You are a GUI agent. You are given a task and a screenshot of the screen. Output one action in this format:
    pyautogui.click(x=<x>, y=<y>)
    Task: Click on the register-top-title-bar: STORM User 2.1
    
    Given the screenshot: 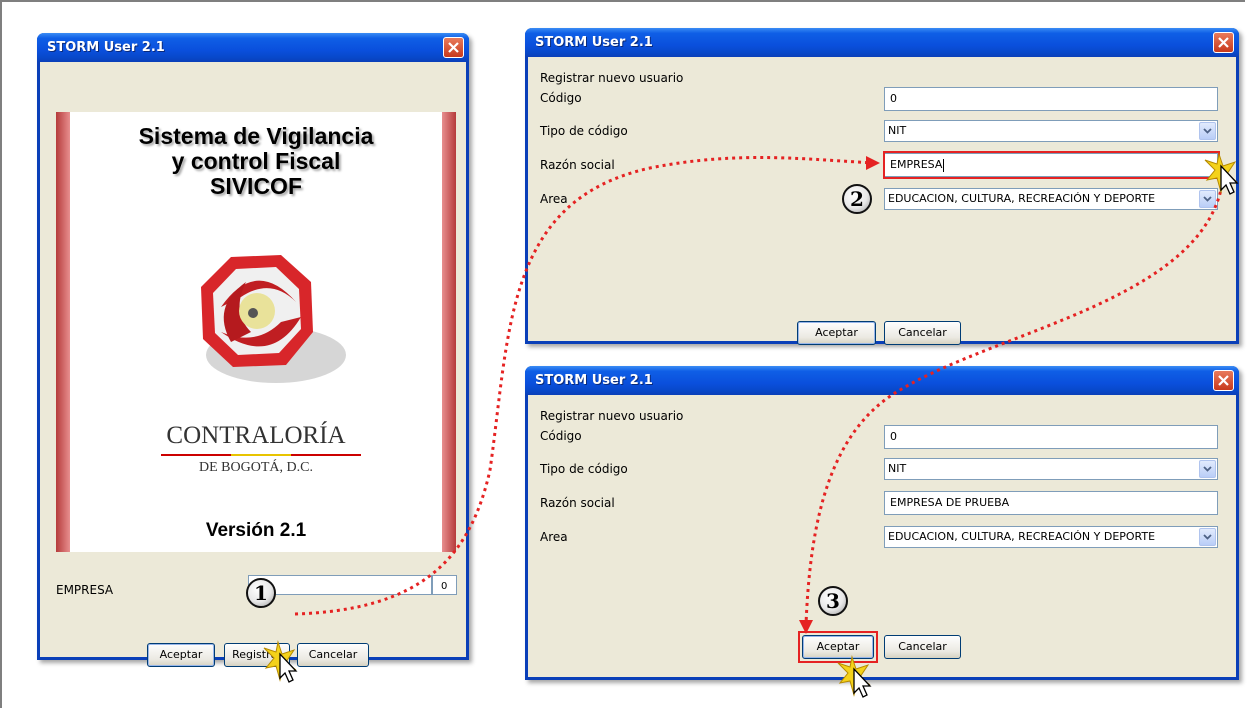 What is the action you would take?
    pyautogui.click(x=882, y=42)
    